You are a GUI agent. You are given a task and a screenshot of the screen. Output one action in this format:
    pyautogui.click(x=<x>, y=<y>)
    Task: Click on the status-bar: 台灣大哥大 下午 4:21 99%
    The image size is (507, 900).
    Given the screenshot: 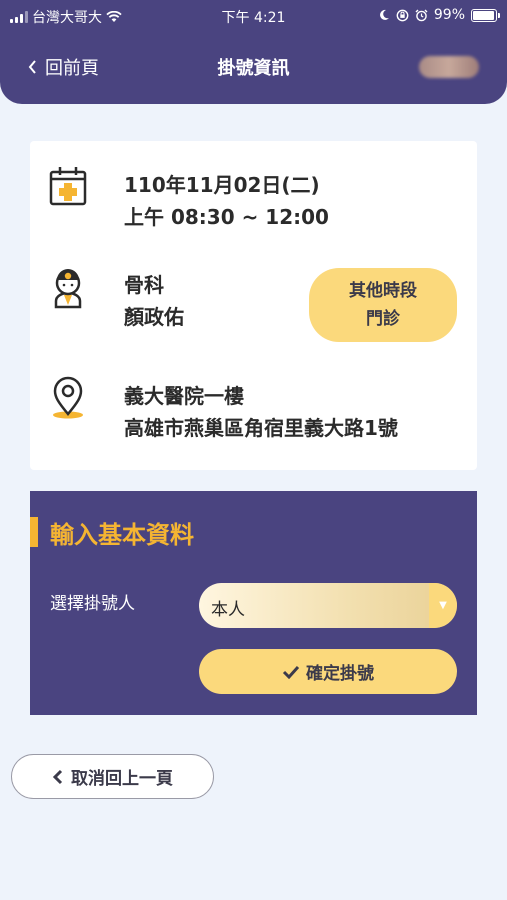 What is the action you would take?
    pyautogui.click(x=253, y=15)
    